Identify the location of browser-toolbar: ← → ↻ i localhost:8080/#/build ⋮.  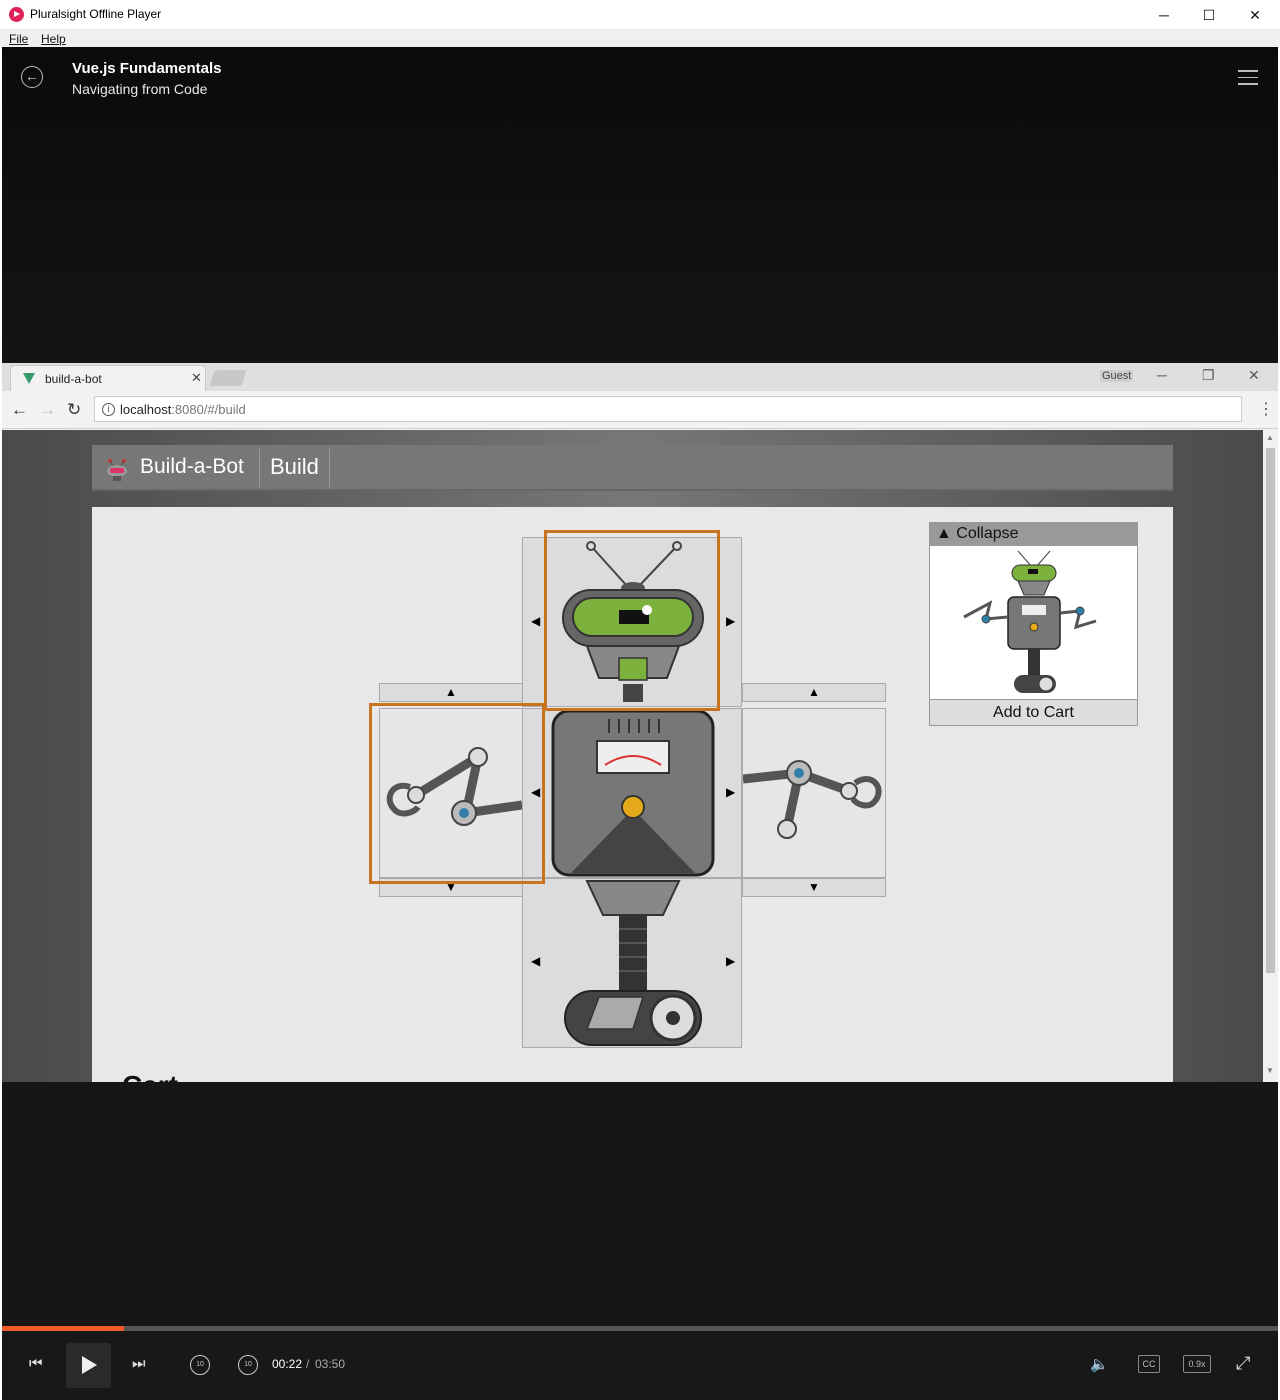
(640, 410).